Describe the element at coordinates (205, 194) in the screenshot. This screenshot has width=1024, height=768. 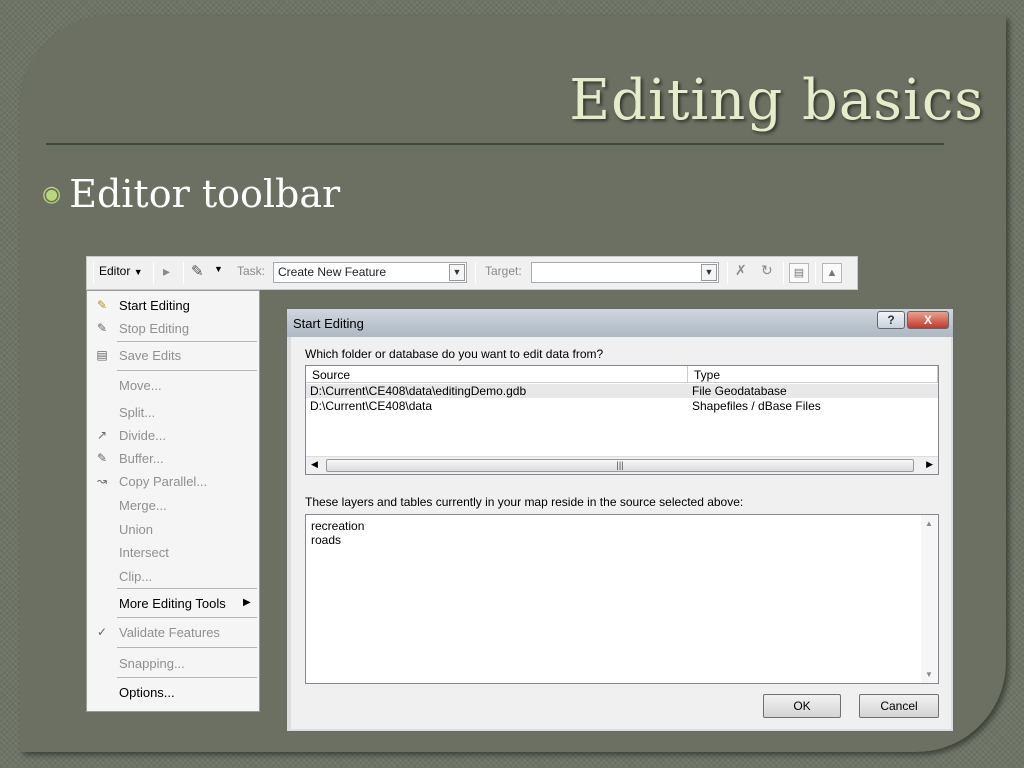
I see `bullet-text: Editor toolbar` at that location.